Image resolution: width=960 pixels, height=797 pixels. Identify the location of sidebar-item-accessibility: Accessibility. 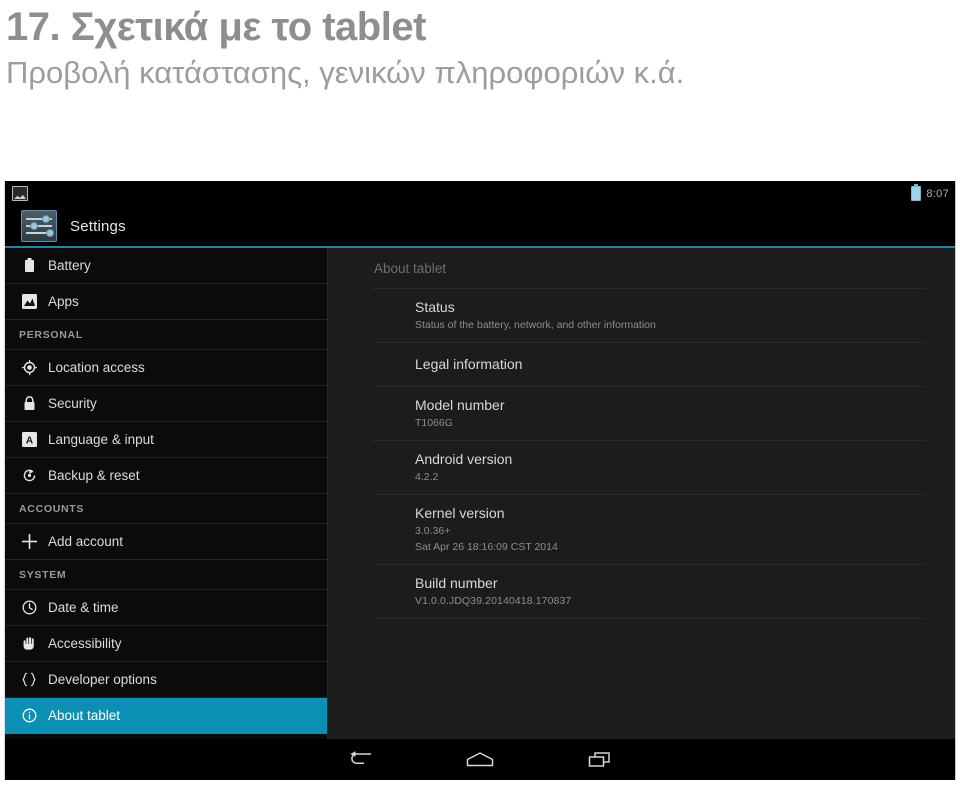
(166, 644).